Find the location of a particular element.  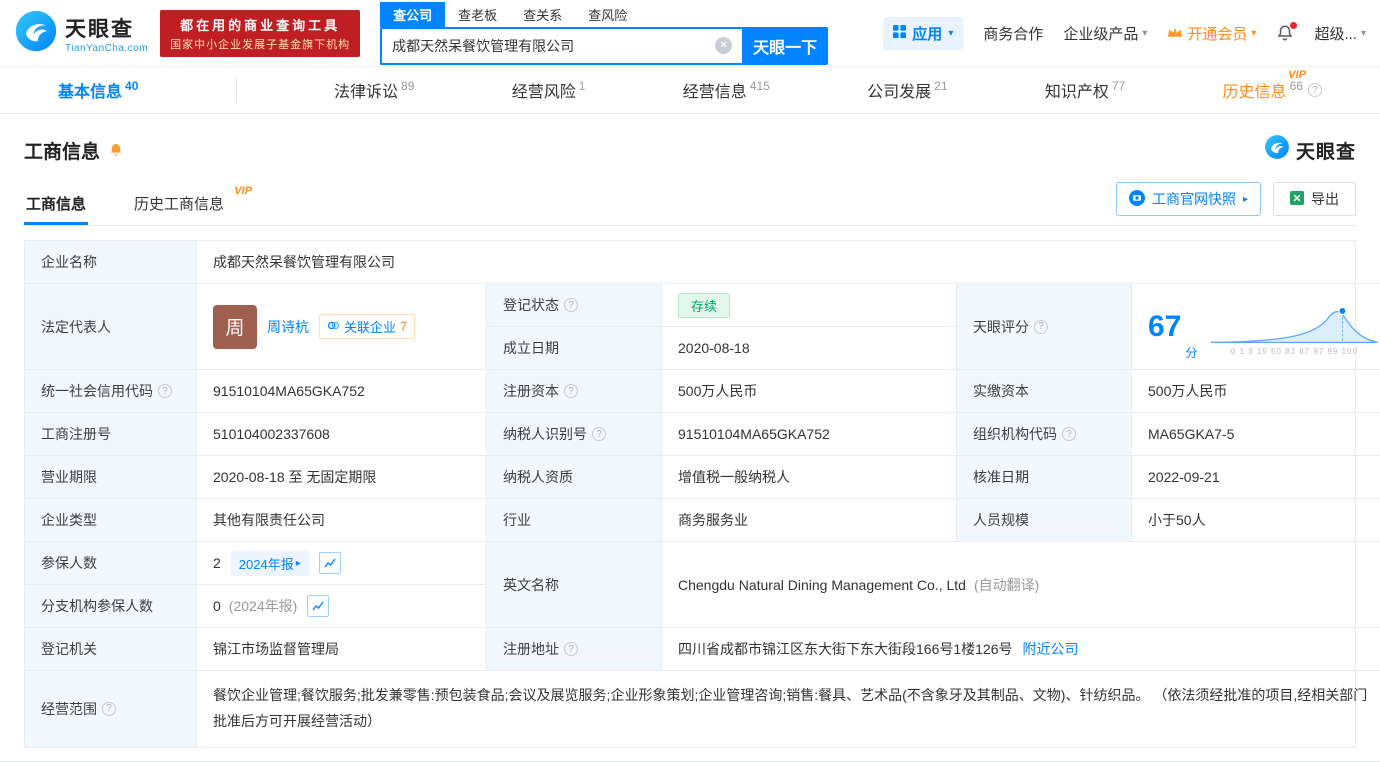

open-vip-button: 开通会员 ▾ is located at coordinates (1211, 33).